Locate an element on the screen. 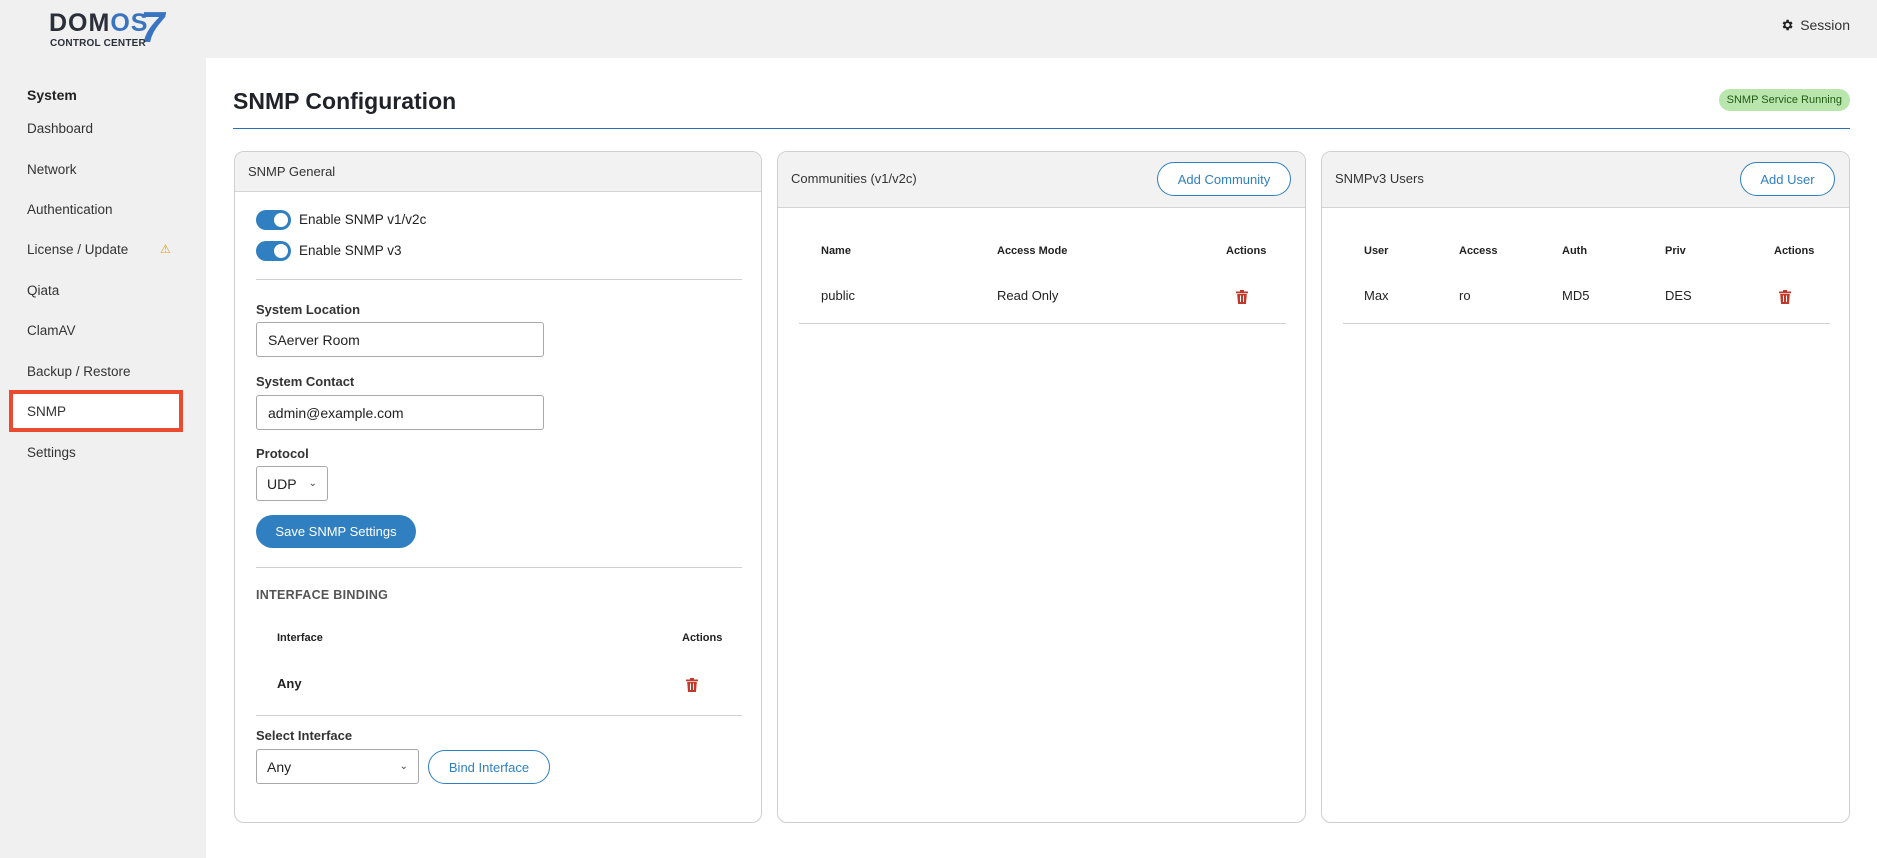 This screenshot has width=1877, height=858. app-logo: DOMOS 7 CONTROL CENTER is located at coordinates (109, 28).